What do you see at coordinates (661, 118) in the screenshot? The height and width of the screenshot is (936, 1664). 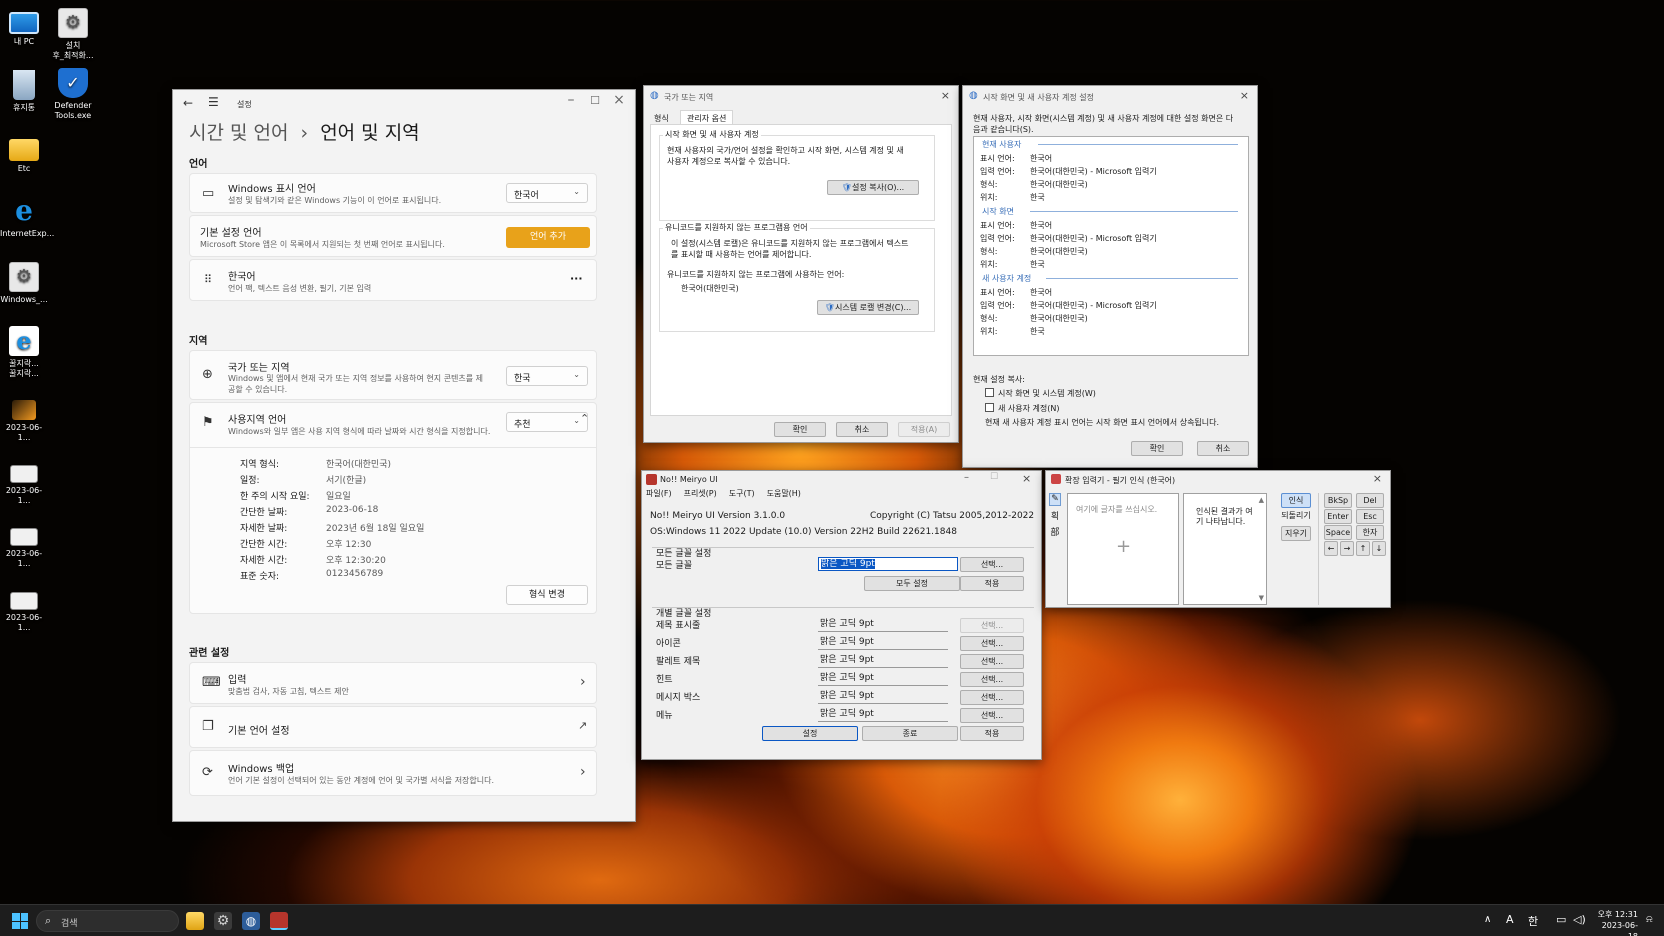 I see `tab-format: 형식` at bounding box center [661, 118].